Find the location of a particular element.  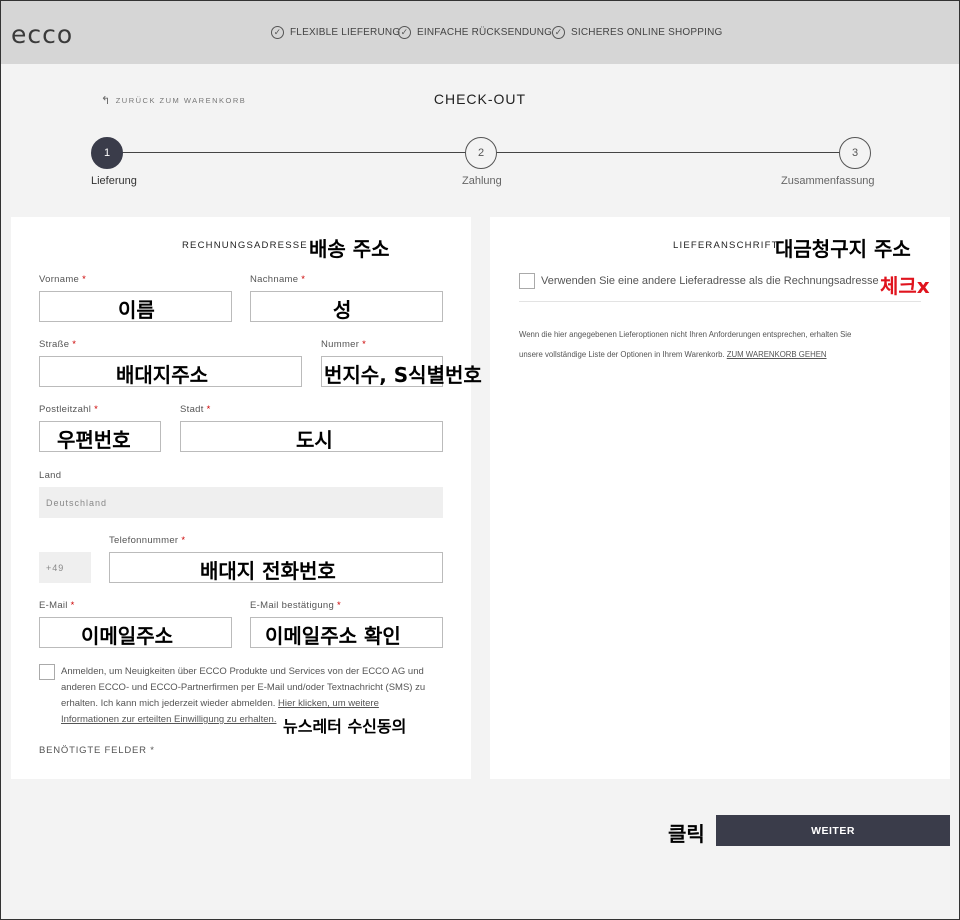

city-annotation: 도시 is located at coordinates (314, 440).